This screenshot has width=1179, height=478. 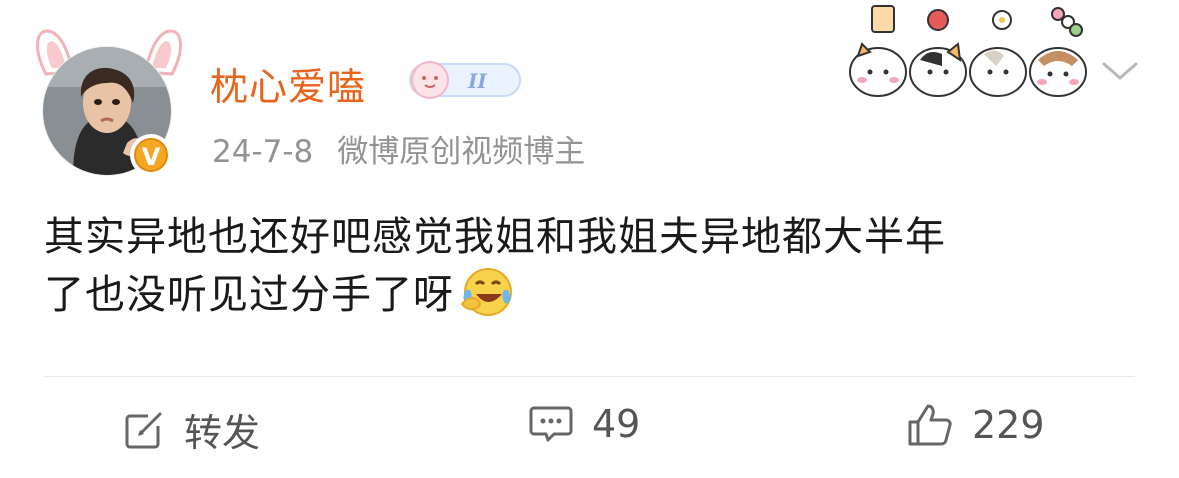 What do you see at coordinates (477, 81) in the screenshot?
I see `svg-text: II` at bounding box center [477, 81].